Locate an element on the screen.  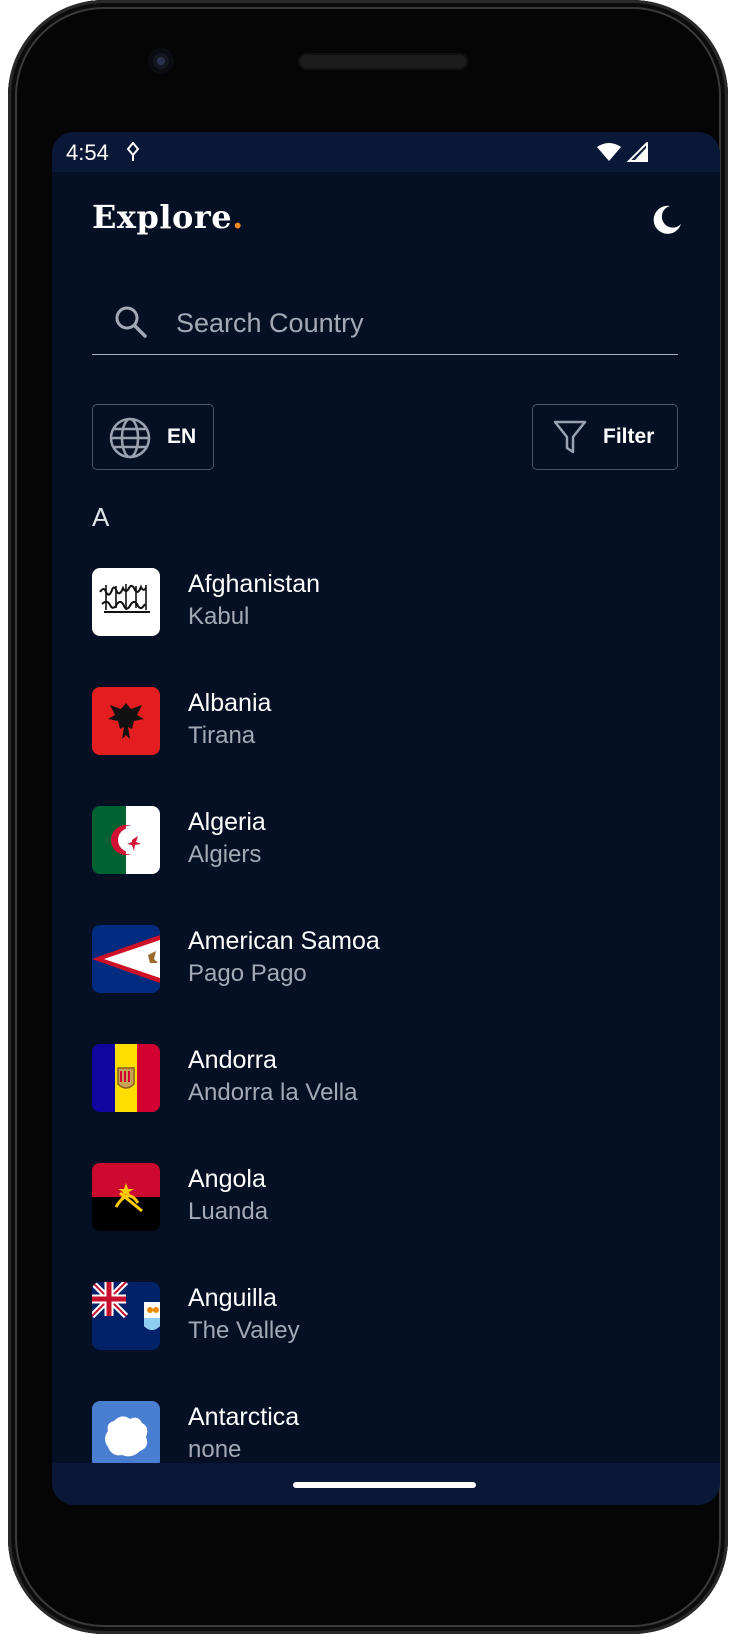
globe-icon is located at coordinates (130, 438).